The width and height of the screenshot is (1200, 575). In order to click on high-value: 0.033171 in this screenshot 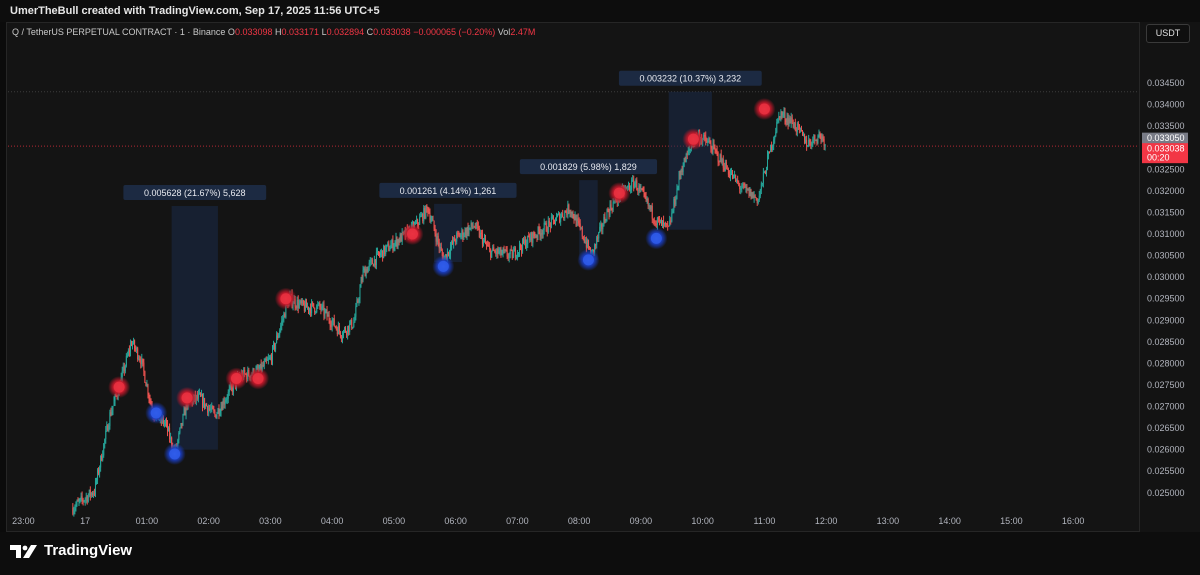, I will do `click(300, 32)`.